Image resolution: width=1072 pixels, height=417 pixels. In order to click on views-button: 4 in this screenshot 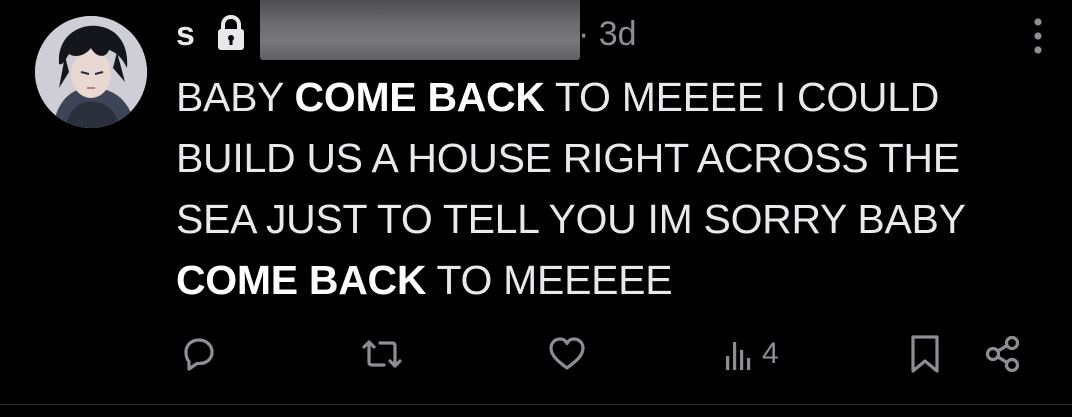, I will do `click(750, 354)`.